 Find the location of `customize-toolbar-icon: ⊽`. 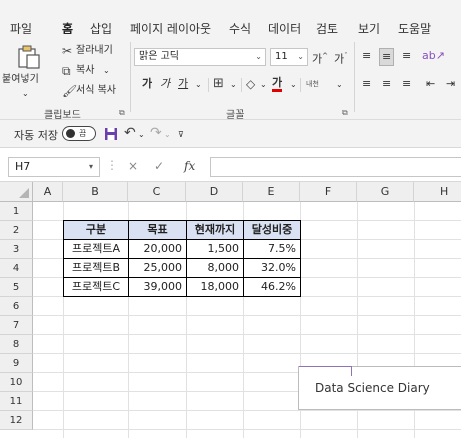

customize-toolbar-icon: ⊽ is located at coordinates (181, 135).